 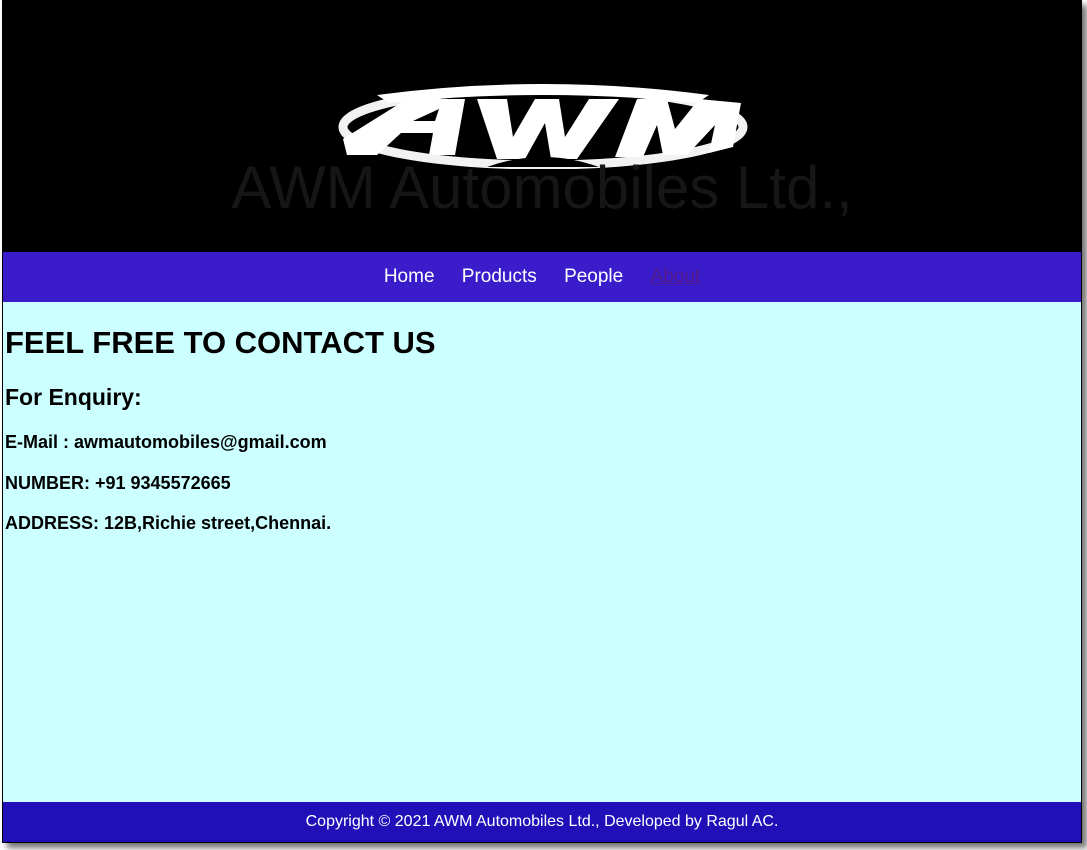 What do you see at coordinates (73, 397) in the screenshot?
I see `enquiry-subheading: For Enquiry:` at bounding box center [73, 397].